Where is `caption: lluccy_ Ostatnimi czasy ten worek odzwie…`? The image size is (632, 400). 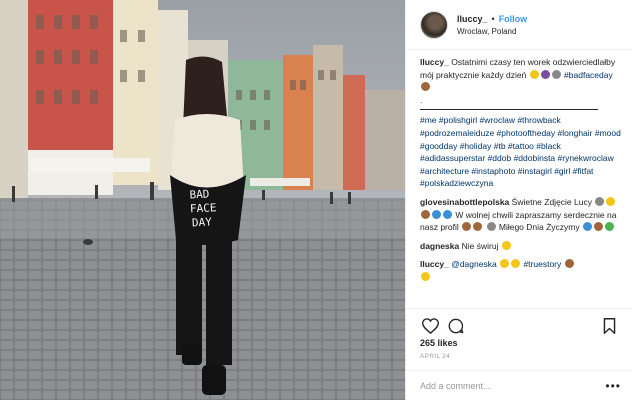
caption: lluccy_ Ostatnimi czasy ten worek odzwie… is located at coordinates (520, 123).